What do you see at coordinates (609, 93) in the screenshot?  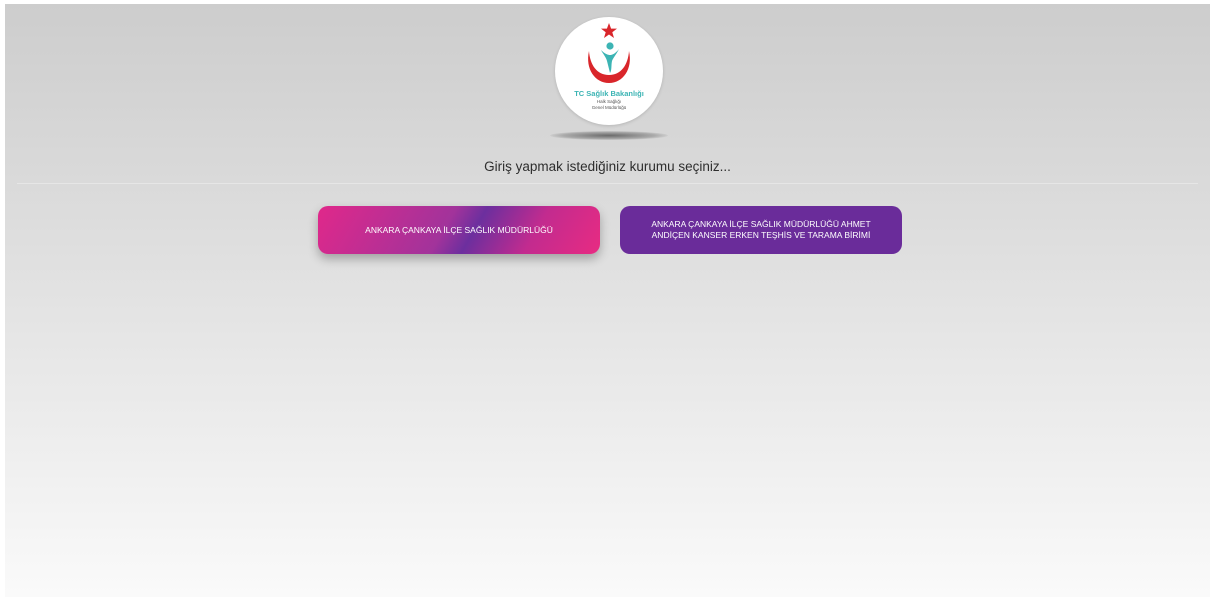 I see `logo-title: TC Sağlık Bakanlığı` at bounding box center [609, 93].